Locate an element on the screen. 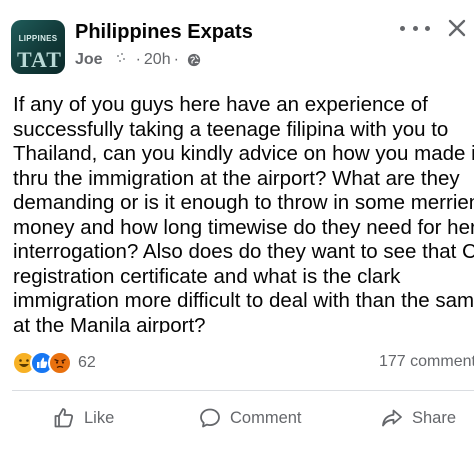 The width and height of the screenshot is (474, 452). angry-icon is located at coordinates (60, 363).